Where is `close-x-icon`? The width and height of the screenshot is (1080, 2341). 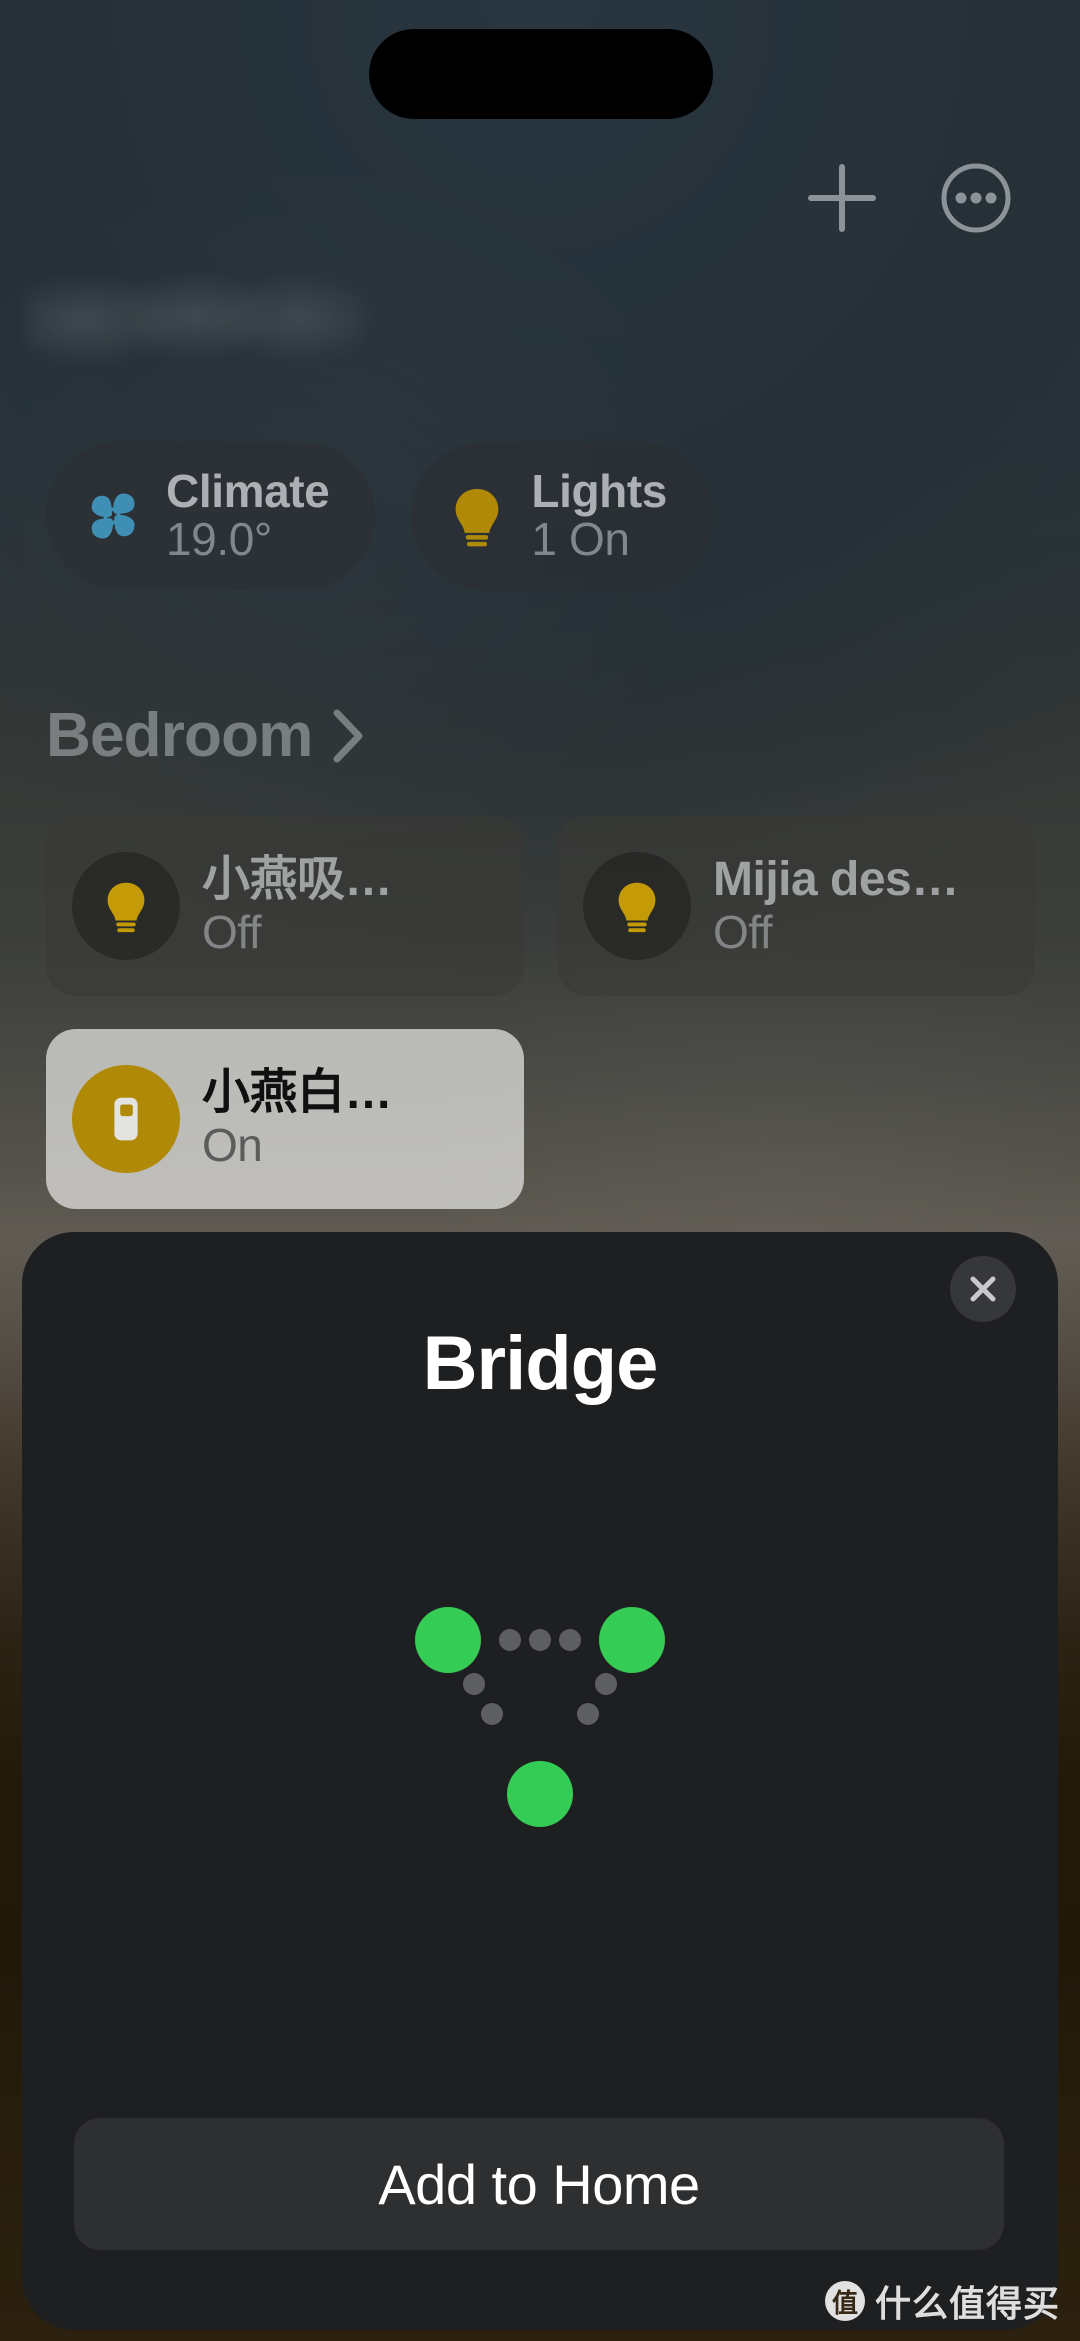
close-x-icon is located at coordinates (983, 1289).